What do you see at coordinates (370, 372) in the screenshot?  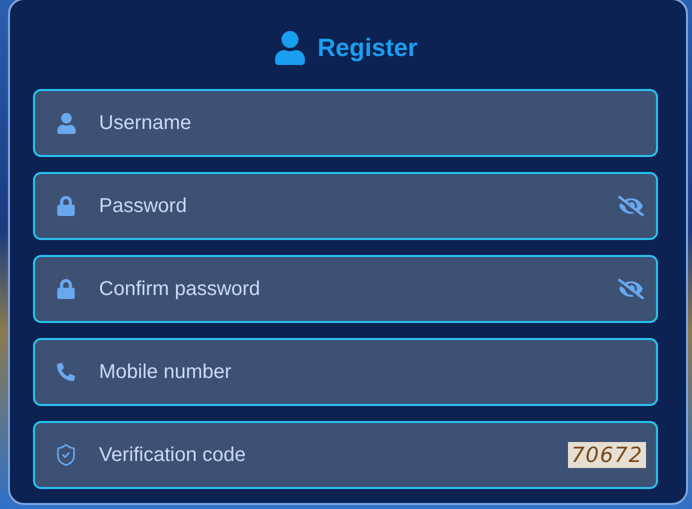 I see `text-input: Mobile number` at bounding box center [370, 372].